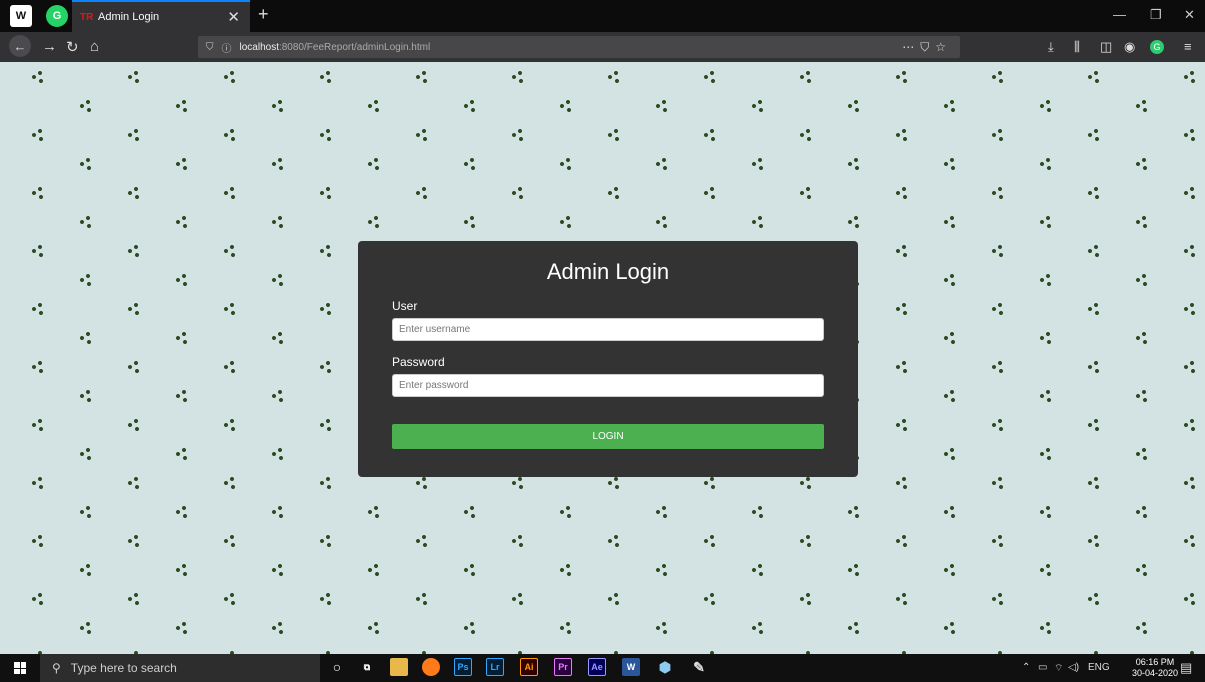  Describe the element at coordinates (1189, 15) in the screenshot. I see `close-window-icon: ✕` at that location.